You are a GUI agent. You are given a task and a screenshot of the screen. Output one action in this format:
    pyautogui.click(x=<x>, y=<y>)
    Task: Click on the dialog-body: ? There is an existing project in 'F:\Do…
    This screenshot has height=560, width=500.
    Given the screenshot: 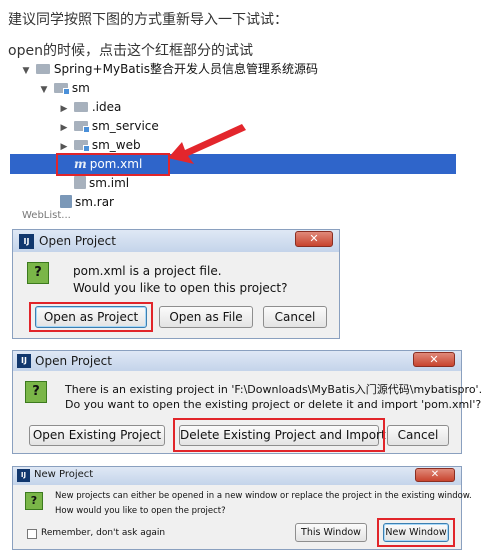 What is the action you would take?
    pyautogui.click(x=247, y=412)
    